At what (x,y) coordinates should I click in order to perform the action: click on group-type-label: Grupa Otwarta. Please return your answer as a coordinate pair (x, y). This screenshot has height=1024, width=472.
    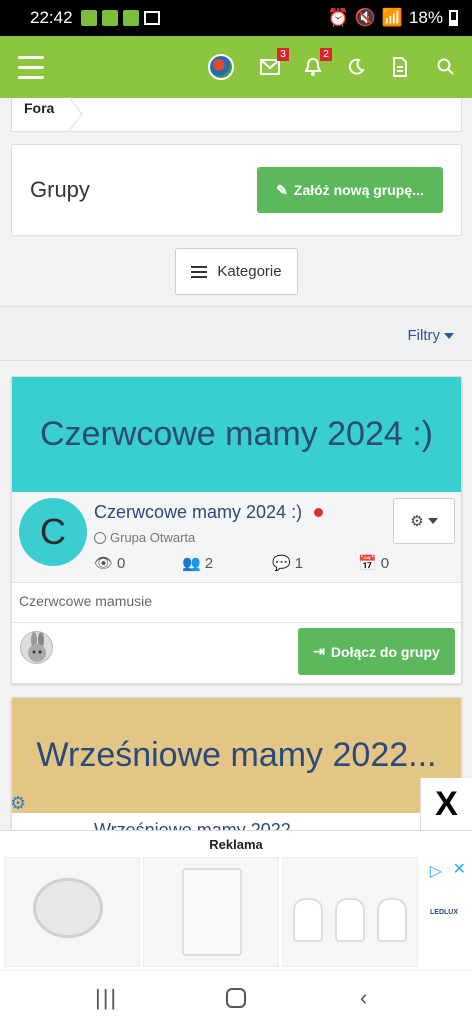
    Looking at the image, I should click on (153, 537).